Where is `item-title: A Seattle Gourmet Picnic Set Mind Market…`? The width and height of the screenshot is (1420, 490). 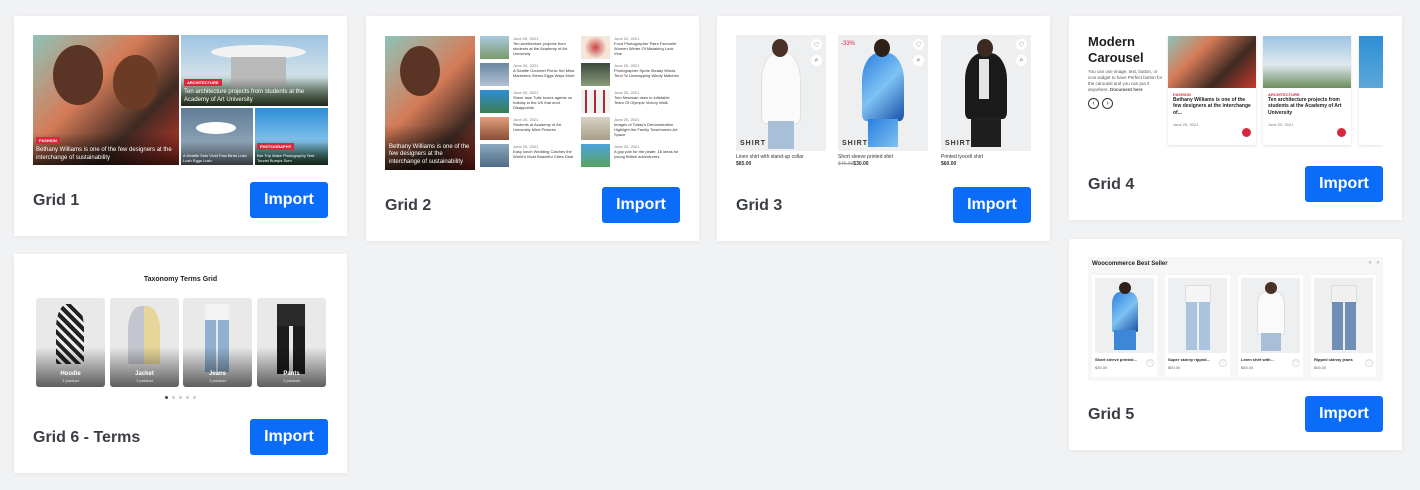
item-title: A Seattle Gourmet Picnic Set Mind Market… is located at coordinates (544, 73).